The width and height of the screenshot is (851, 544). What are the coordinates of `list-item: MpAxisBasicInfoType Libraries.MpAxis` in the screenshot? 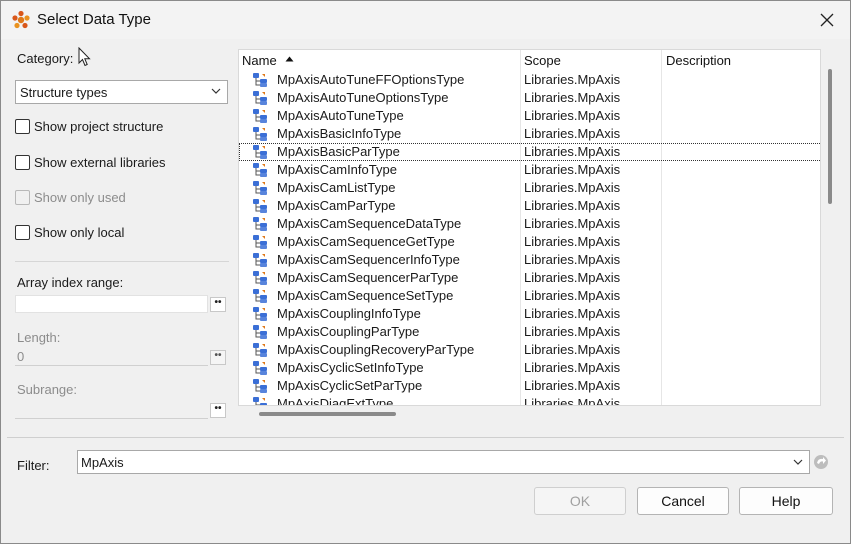 It's located at (529, 134).